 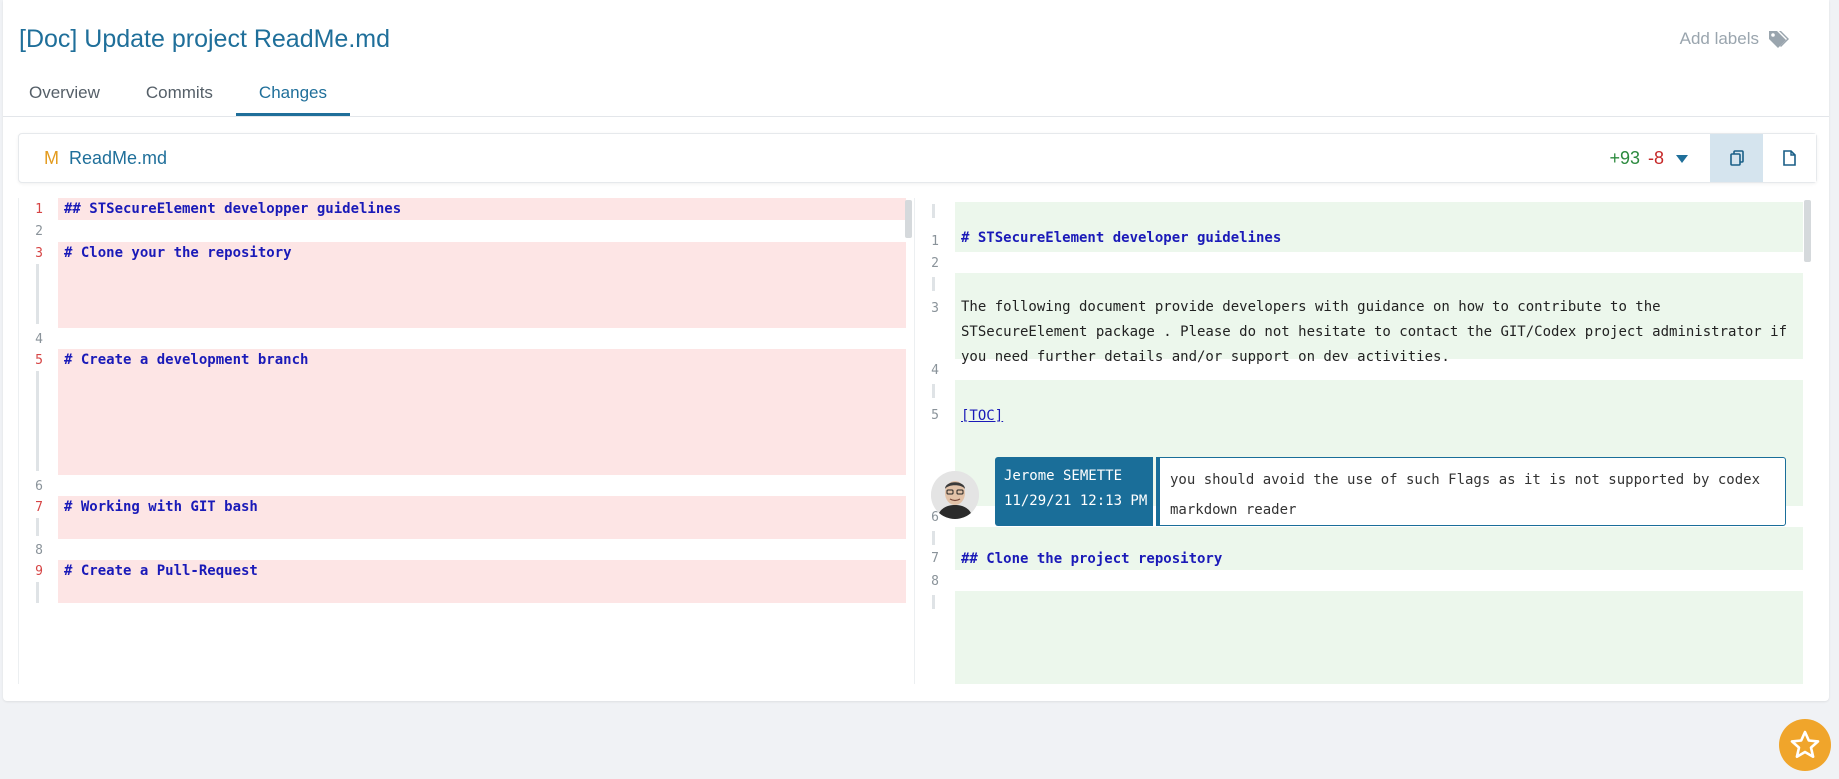 What do you see at coordinates (1076, 501) in the screenshot?
I see `comment-timestamp: 11/29/21 12:13 PM` at bounding box center [1076, 501].